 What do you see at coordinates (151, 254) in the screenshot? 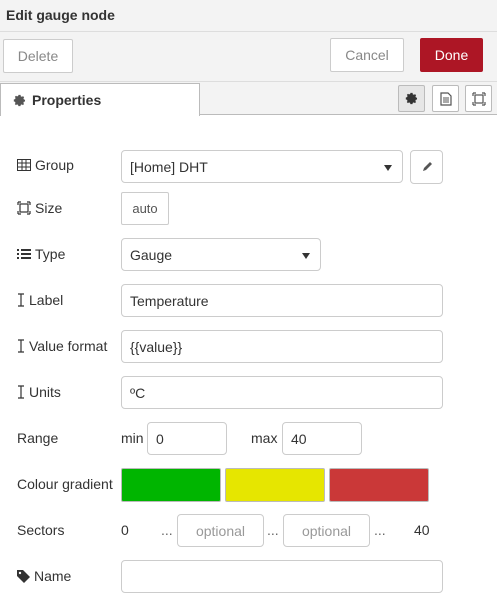
I see `type-select-value: Gauge` at bounding box center [151, 254].